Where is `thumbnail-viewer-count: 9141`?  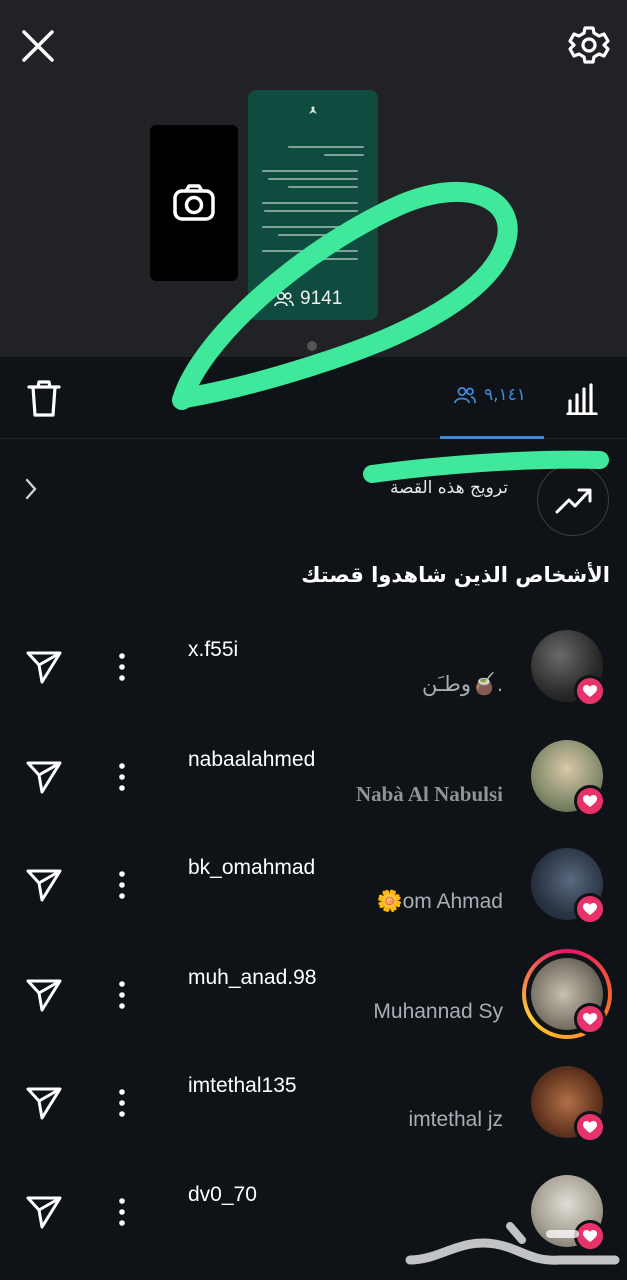
thumbnail-viewer-count: 9141 is located at coordinates (308, 299).